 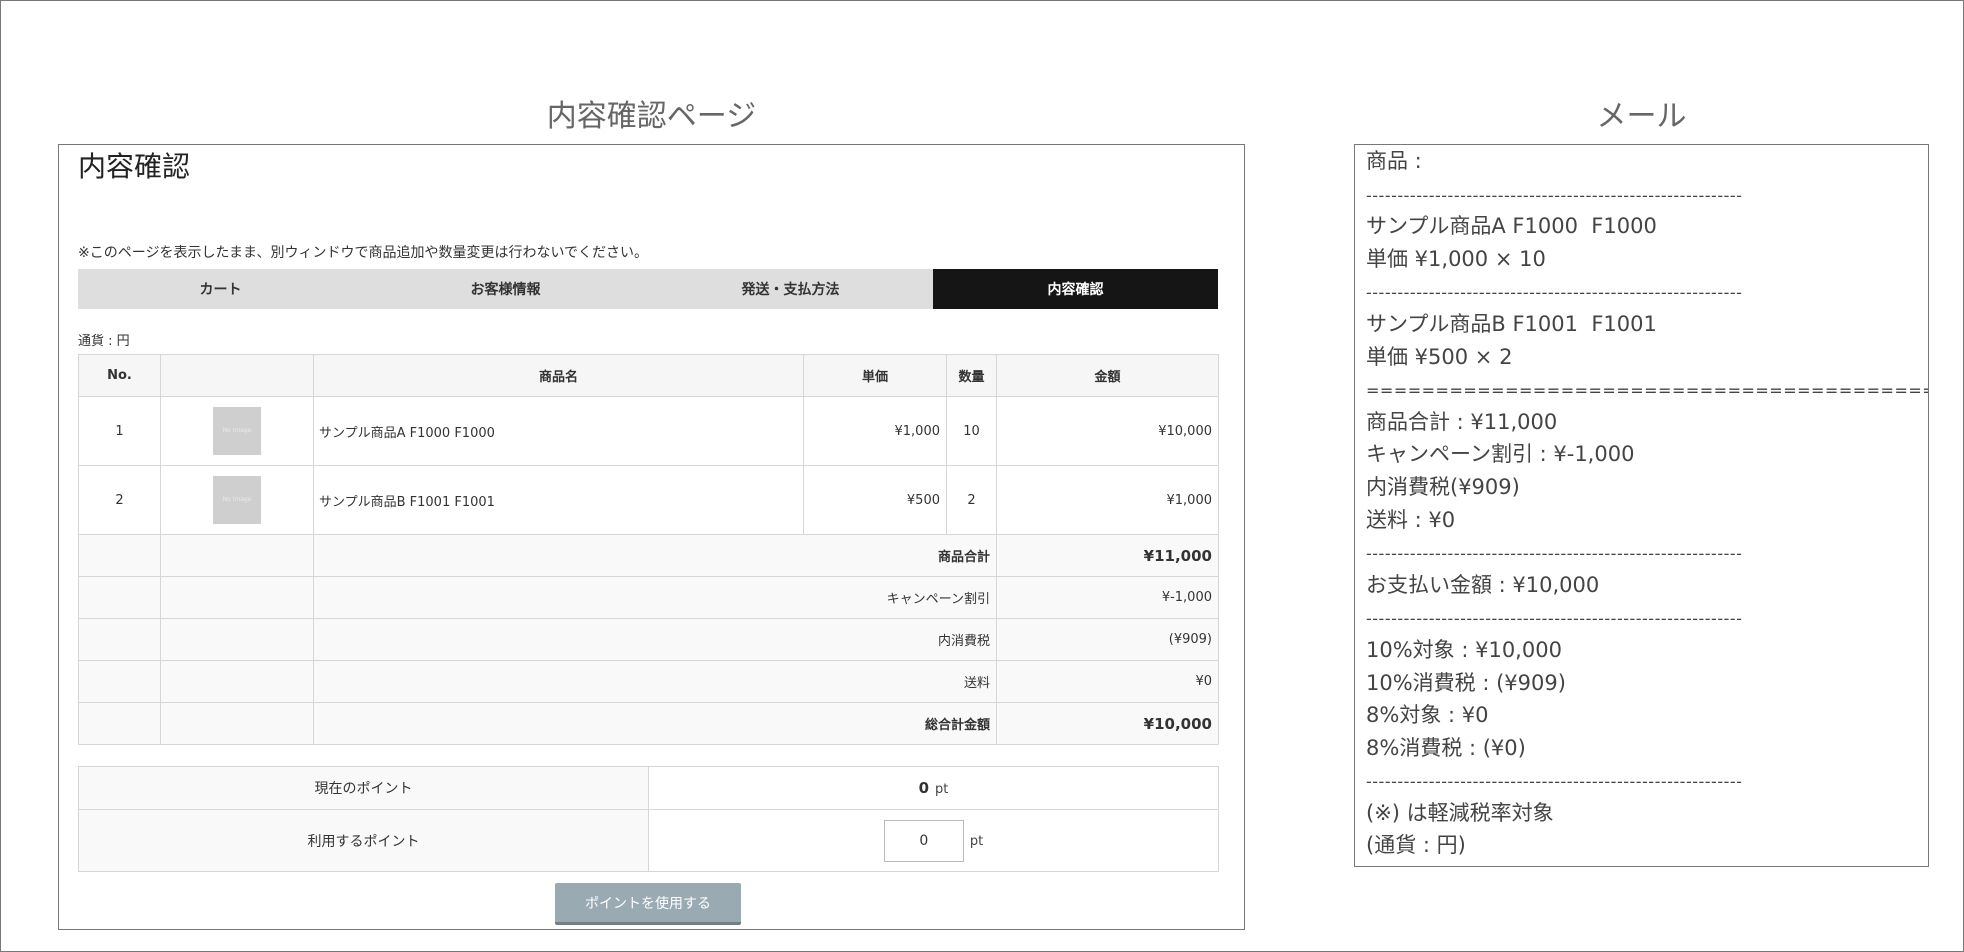 I want to click on use-points-row: 利用するポイント pt, so click(x=648, y=840).